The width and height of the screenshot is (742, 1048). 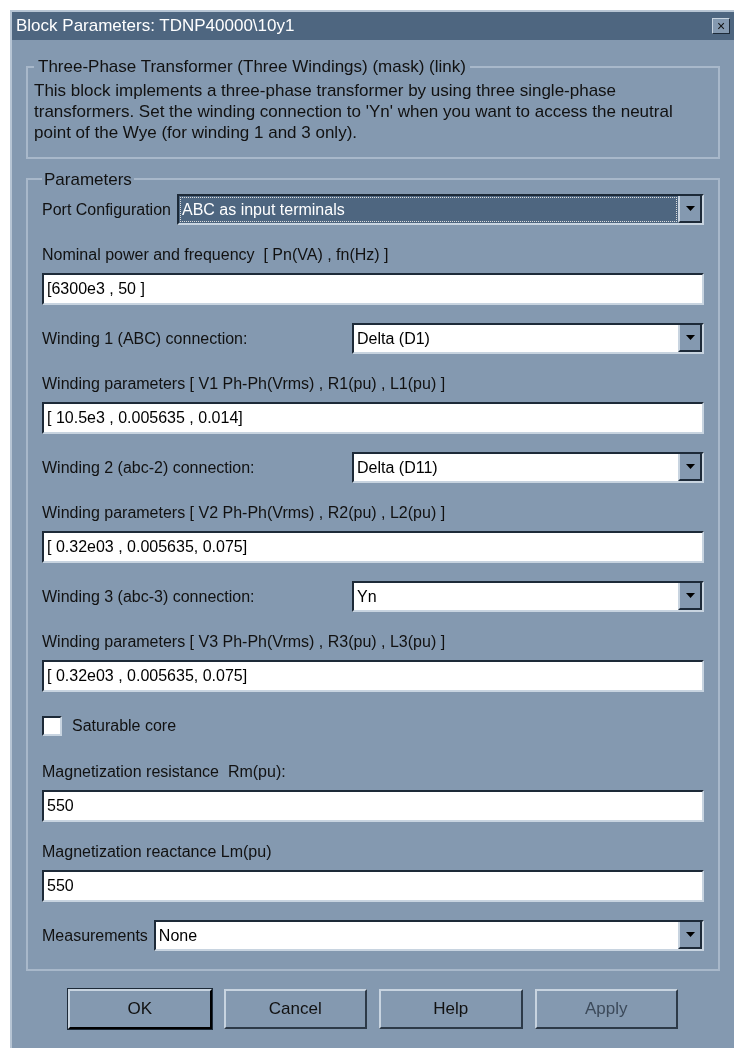 What do you see at coordinates (244, 642) in the screenshot?
I see `field-label: Winding parameters [ V3 Ph-Ph(Vrms) , R3(pu) , L3(pu) ]` at bounding box center [244, 642].